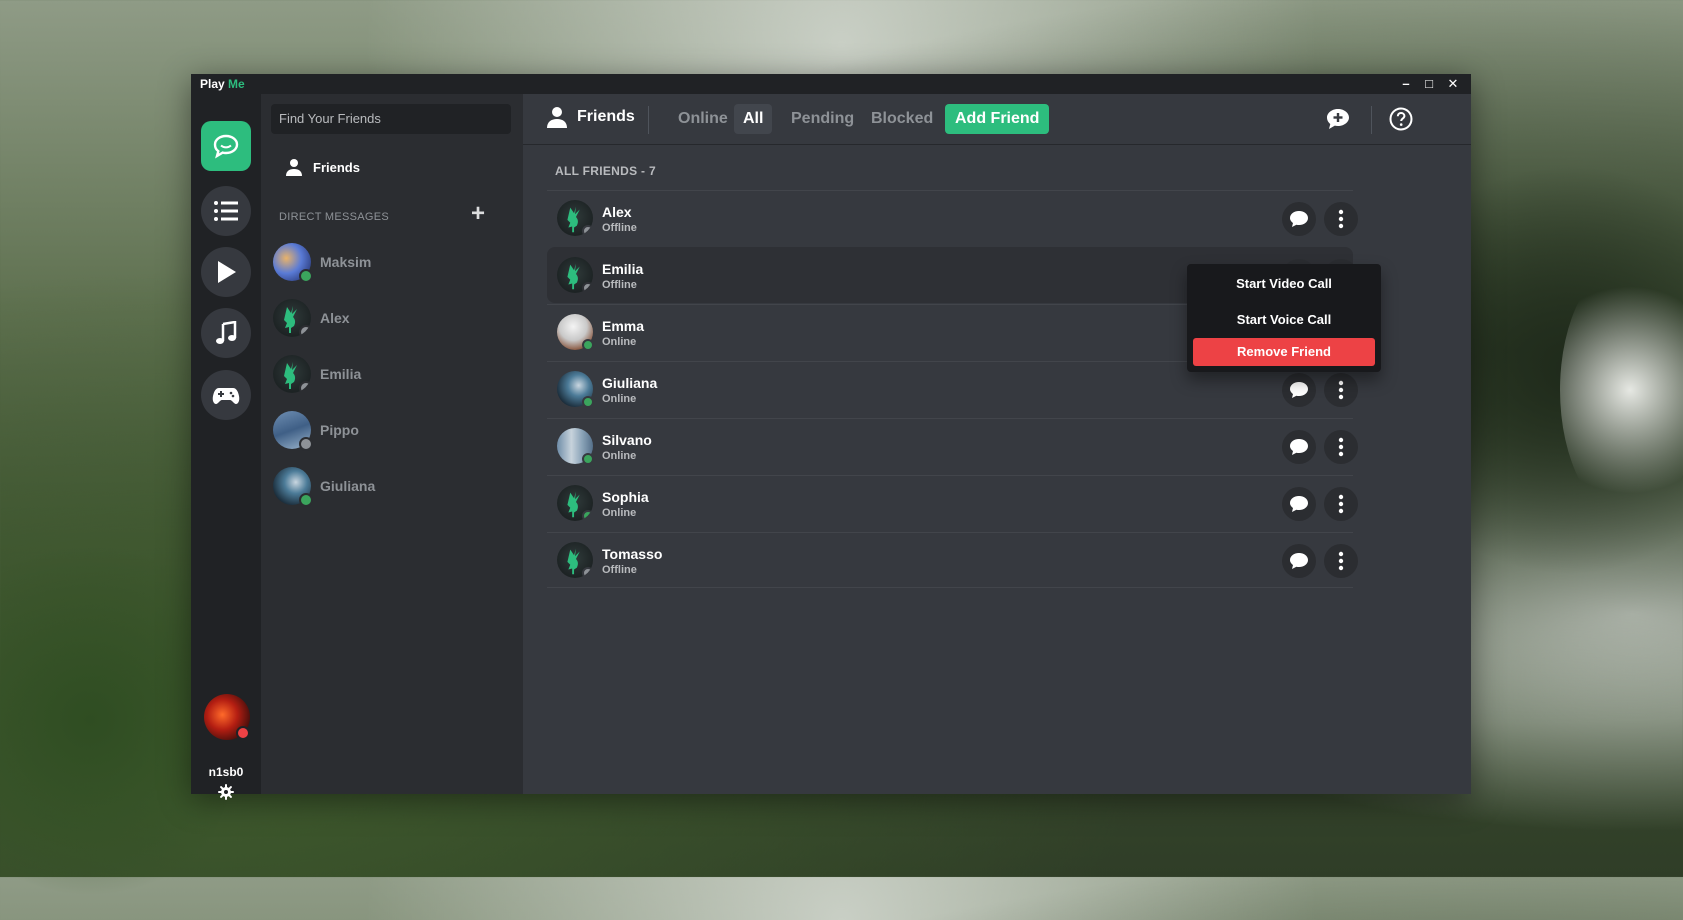 This screenshot has width=1683, height=920. Describe the element at coordinates (952, 446) in the screenshot. I see `friend-row-silvano: Silvano Online` at that location.